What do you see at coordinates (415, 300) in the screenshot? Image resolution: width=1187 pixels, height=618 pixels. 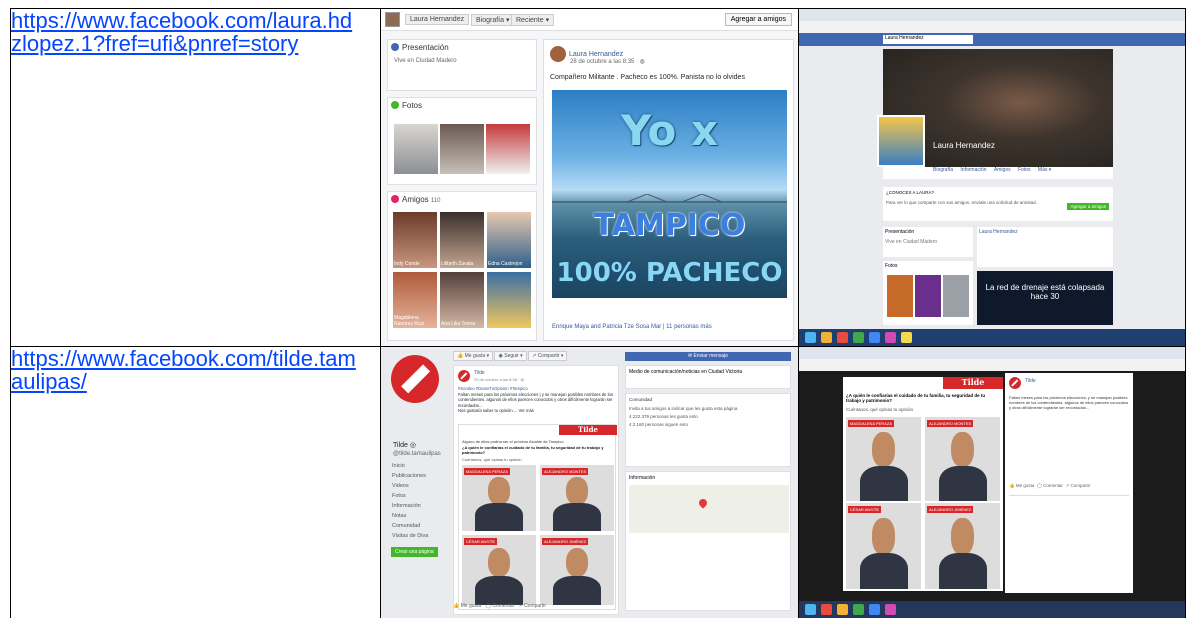 I see `friend-photo: Magdalena Ramírez Ruiz` at bounding box center [415, 300].